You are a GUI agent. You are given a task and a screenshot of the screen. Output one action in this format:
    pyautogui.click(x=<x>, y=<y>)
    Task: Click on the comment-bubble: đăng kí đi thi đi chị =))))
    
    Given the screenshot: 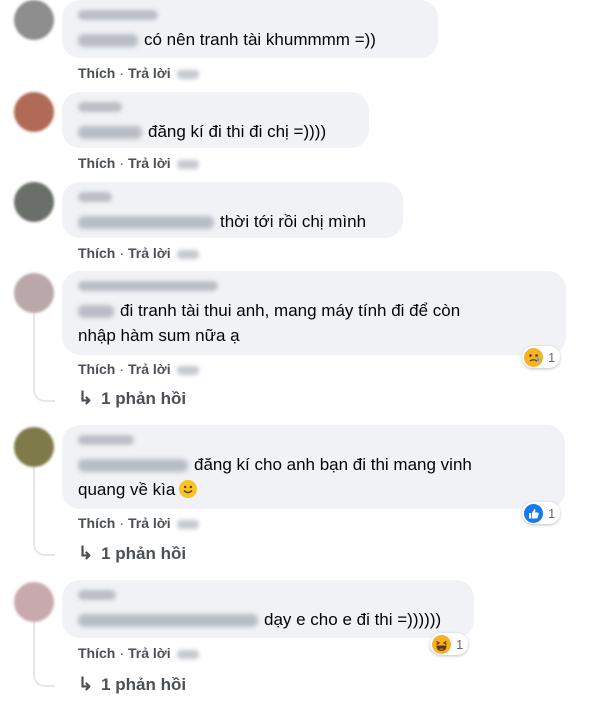 What is the action you would take?
    pyautogui.click(x=215, y=120)
    